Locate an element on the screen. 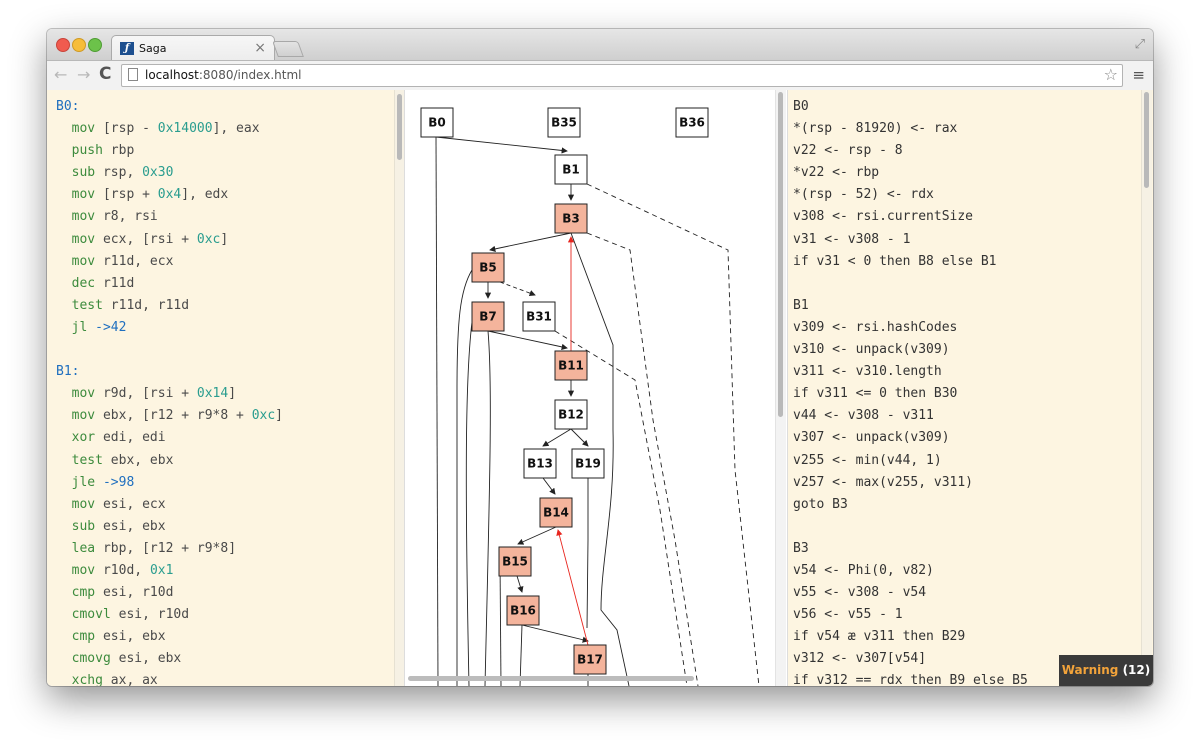 The image size is (1200, 751). cfg-node-label: B31 is located at coordinates (539, 317).